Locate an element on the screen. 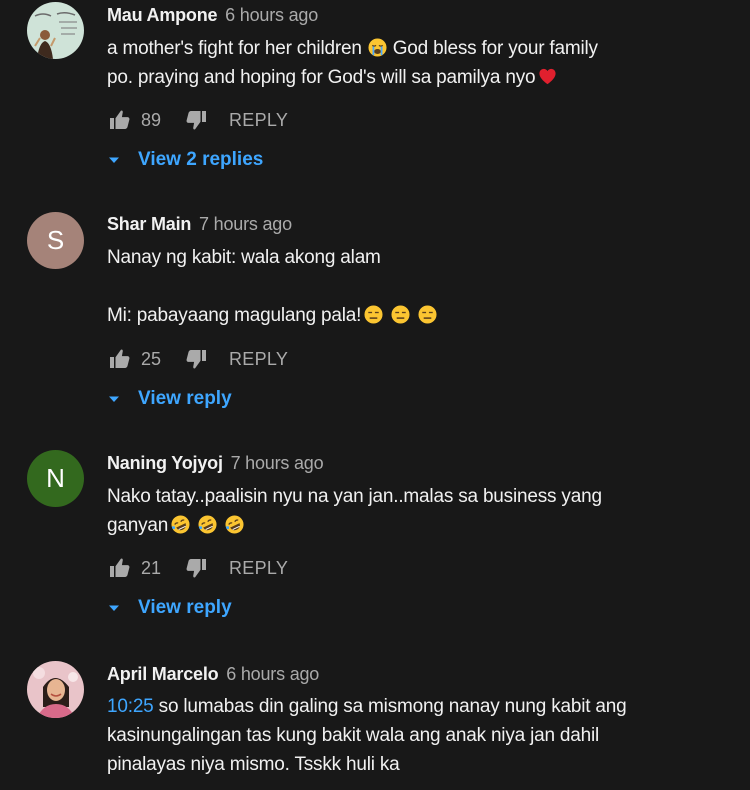 Image resolution: width=750 pixels, height=790 pixels. like-count: 21 is located at coordinates (151, 567).